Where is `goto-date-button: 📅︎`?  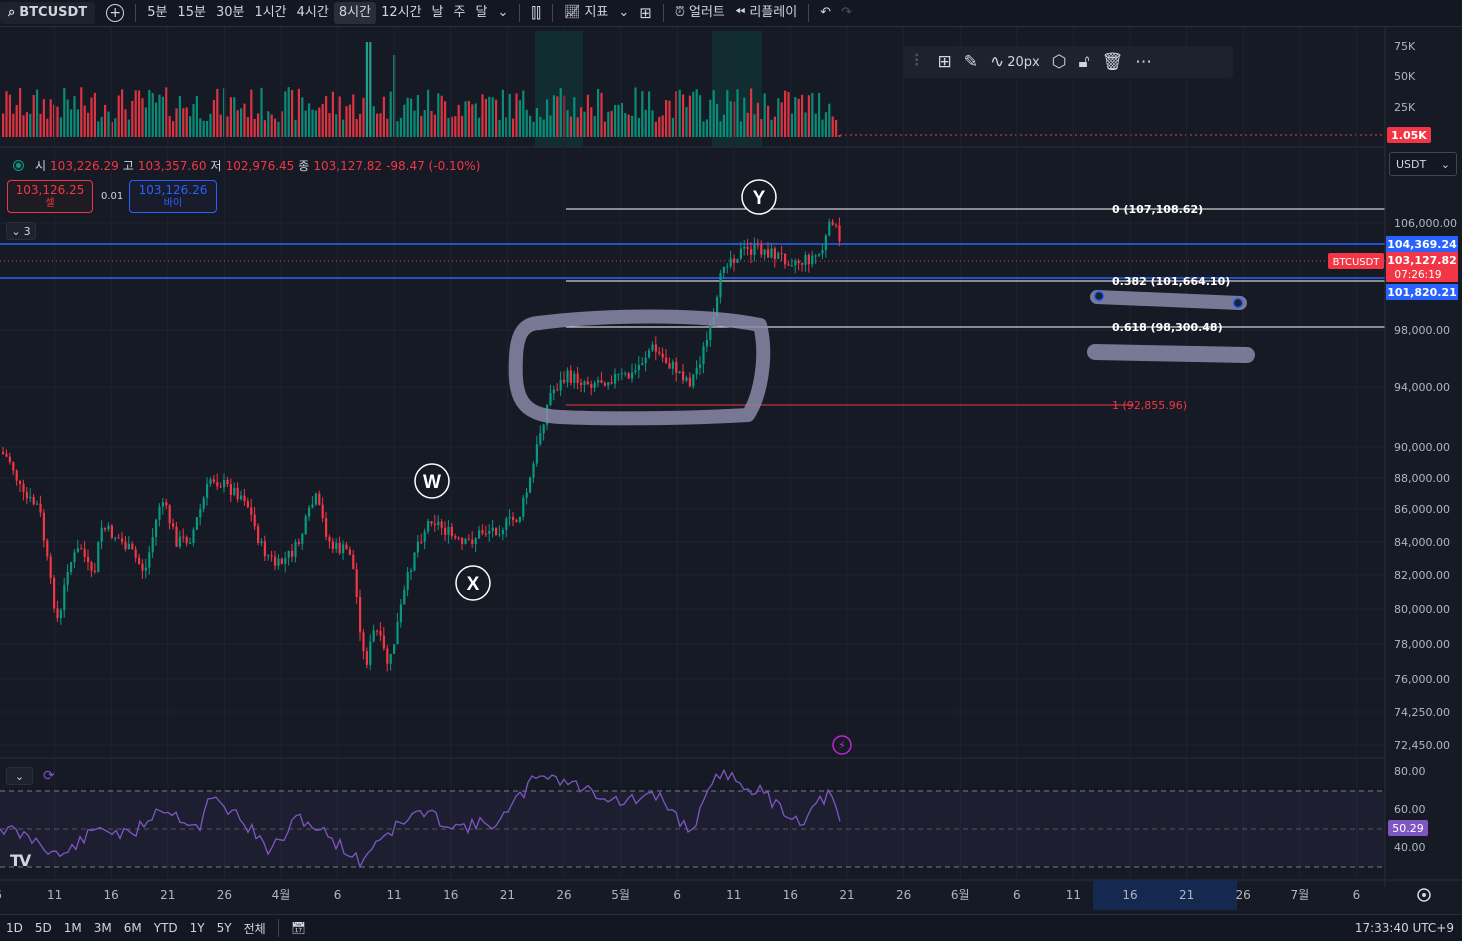 goto-date-button: 📅︎ is located at coordinates (298, 928).